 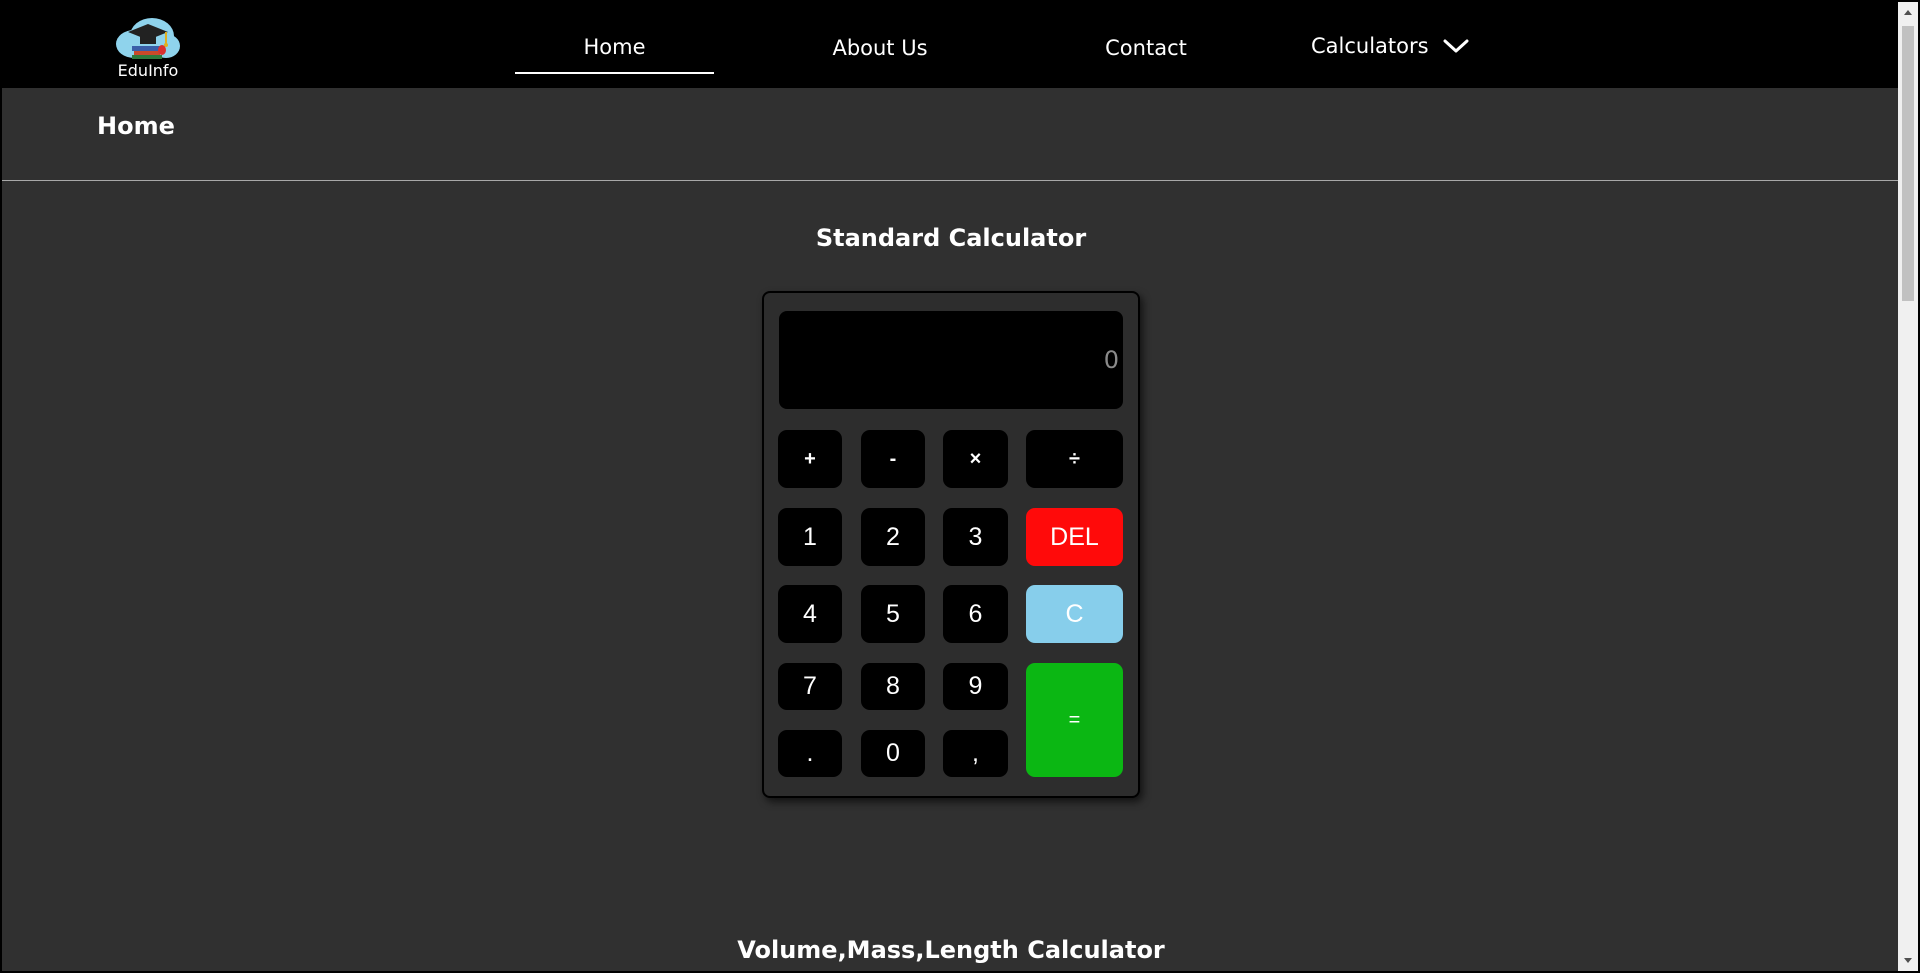 What do you see at coordinates (951, 360) in the screenshot?
I see `calculator-display: 0` at bounding box center [951, 360].